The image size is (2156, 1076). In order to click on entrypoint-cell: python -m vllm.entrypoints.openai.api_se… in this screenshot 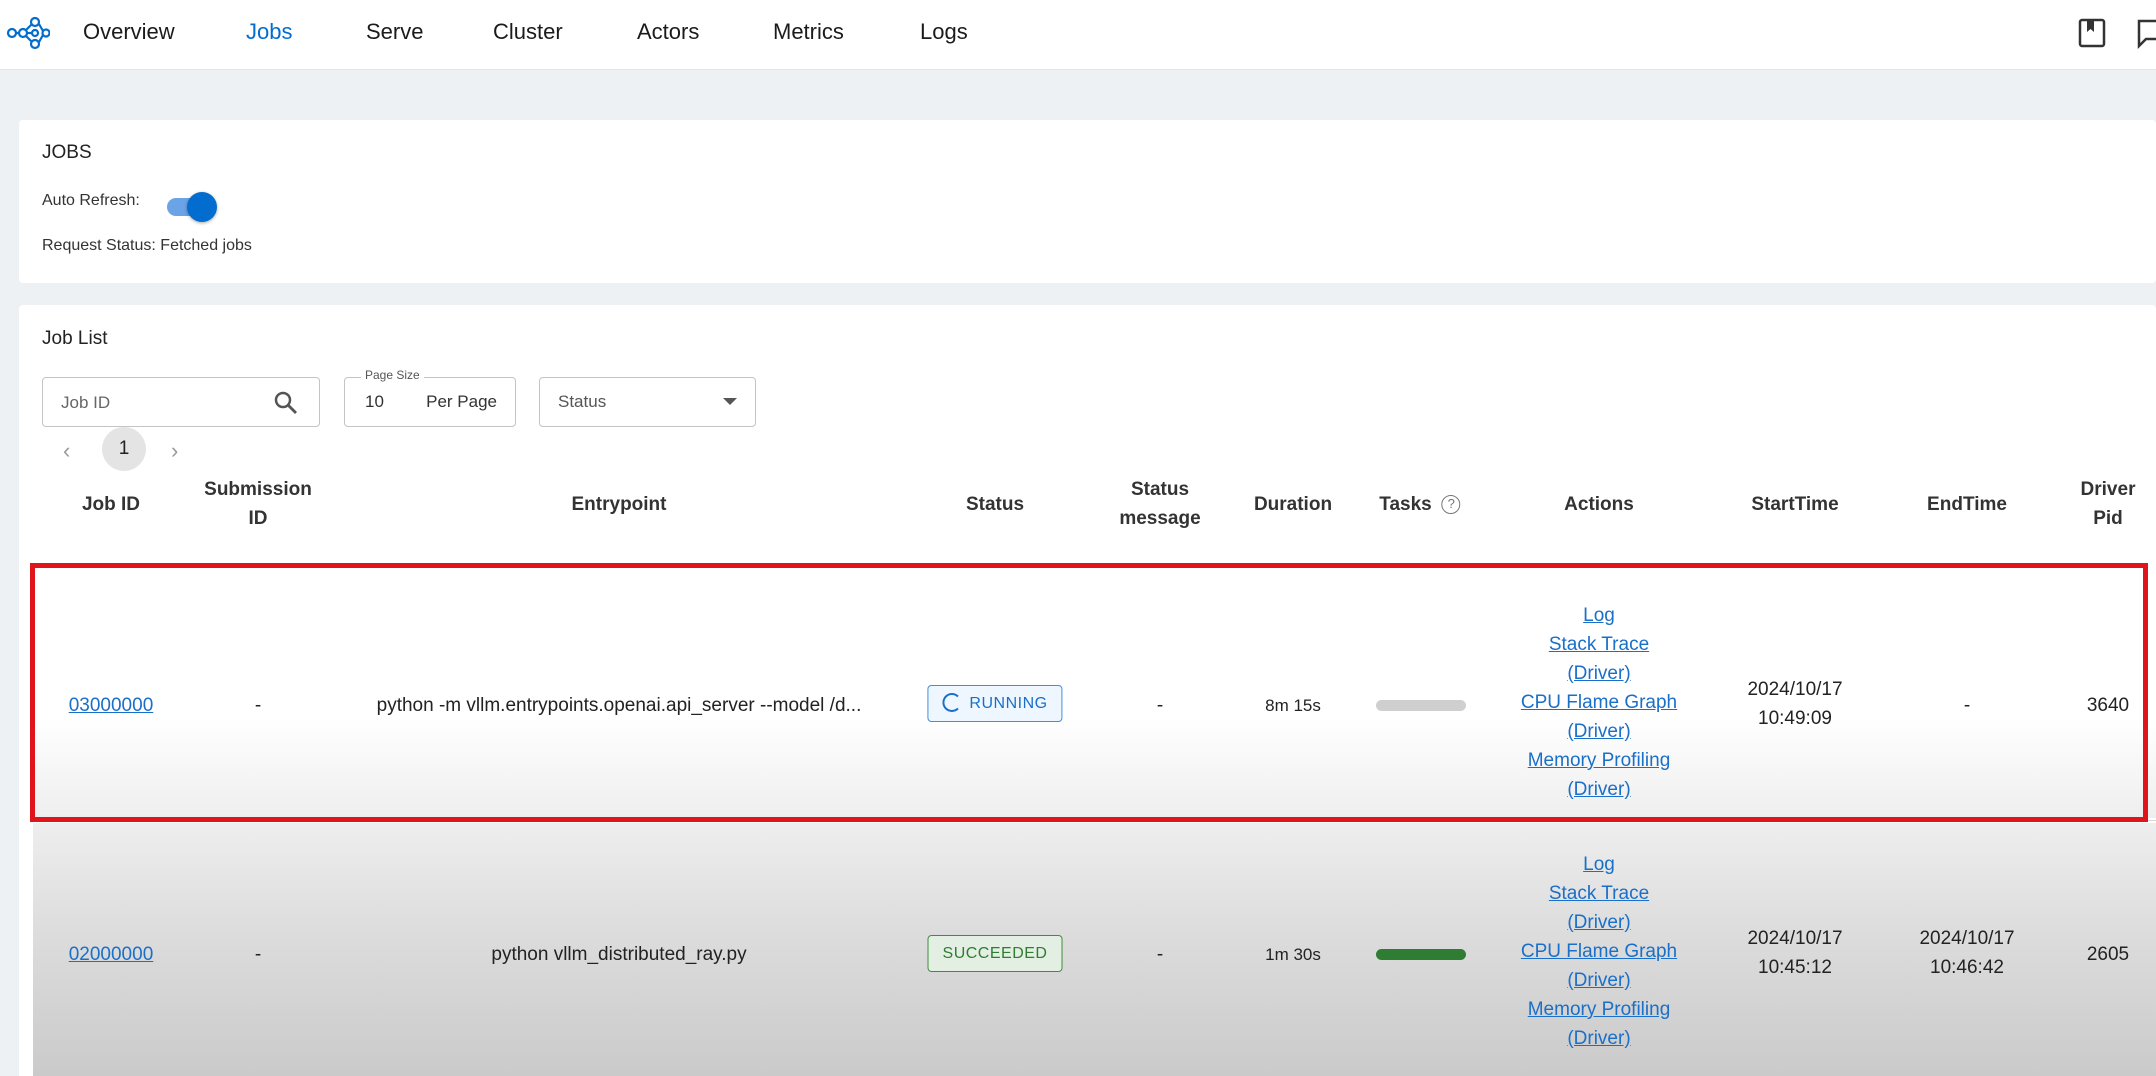, I will do `click(619, 705)`.